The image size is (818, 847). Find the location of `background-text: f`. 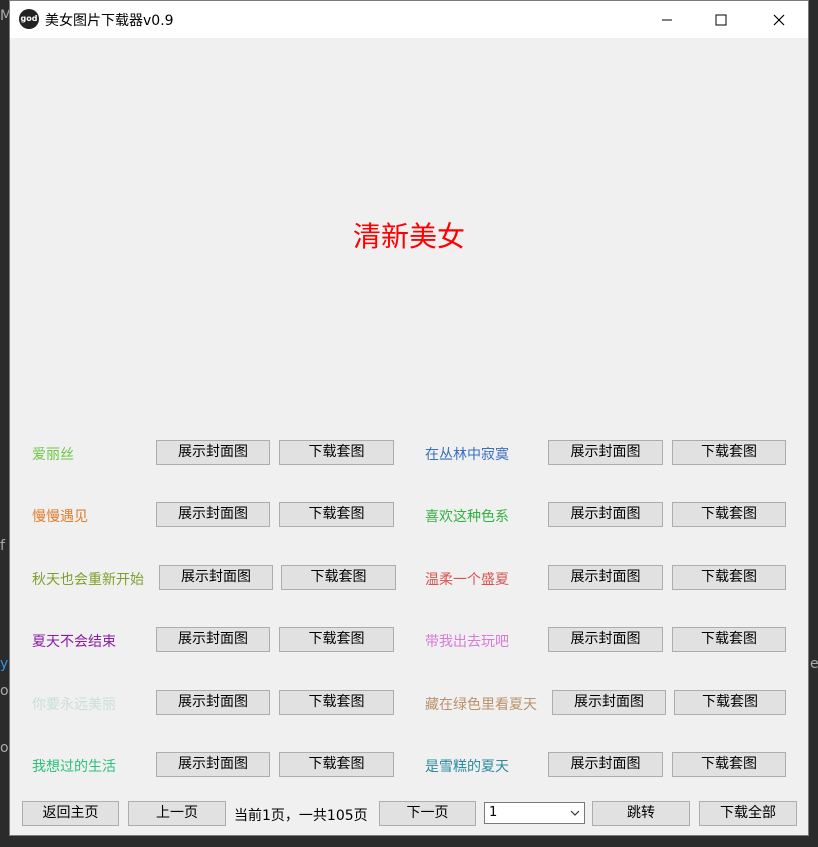

background-text: f is located at coordinates (2, 546).